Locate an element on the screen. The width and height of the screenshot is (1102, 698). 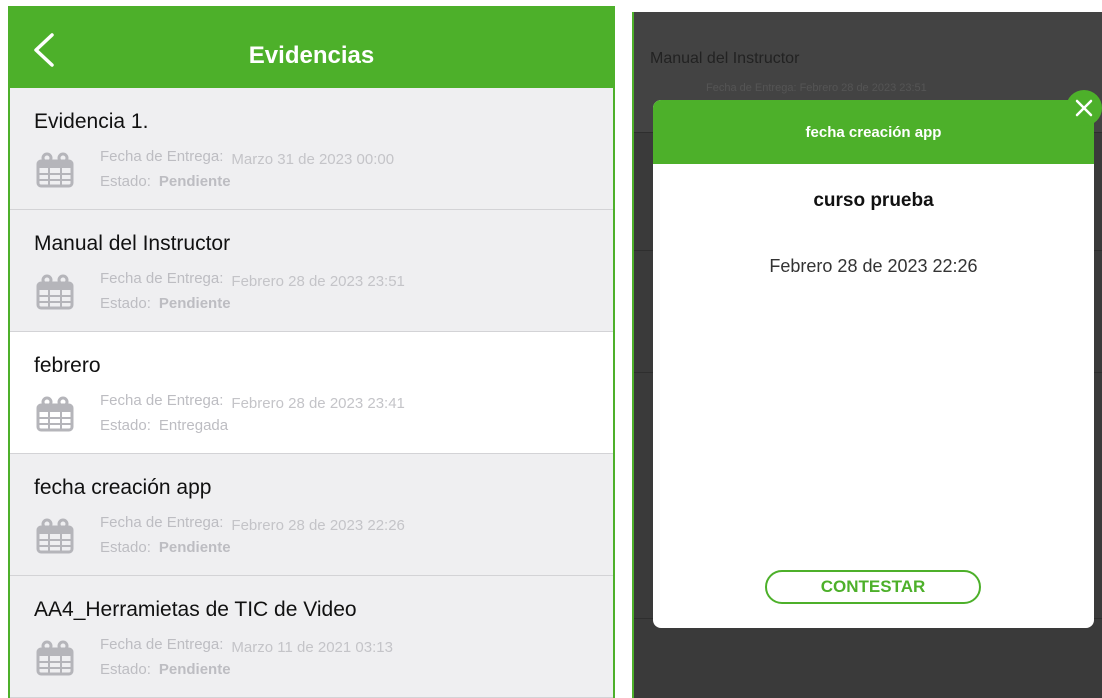
fecha-value: Febrero 28 de 2023 23:41 is located at coordinates (318, 403).